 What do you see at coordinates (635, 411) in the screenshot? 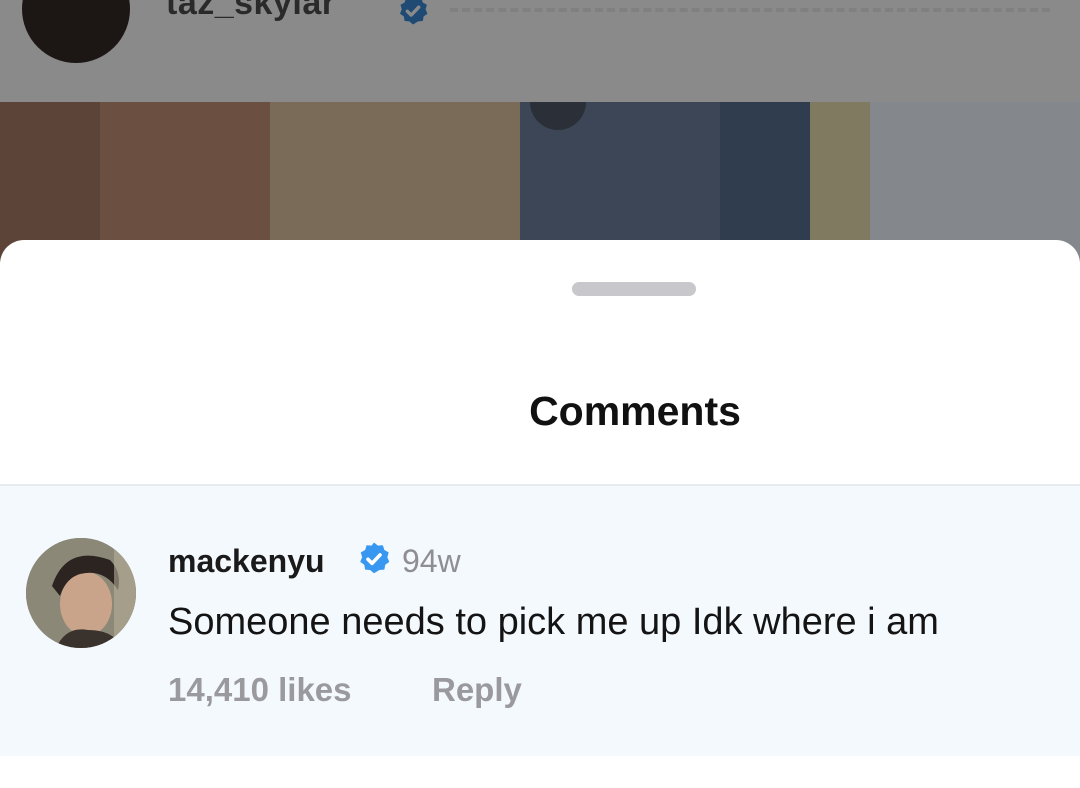
I see `sheet-title: Comments` at bounding box center [635, 411].